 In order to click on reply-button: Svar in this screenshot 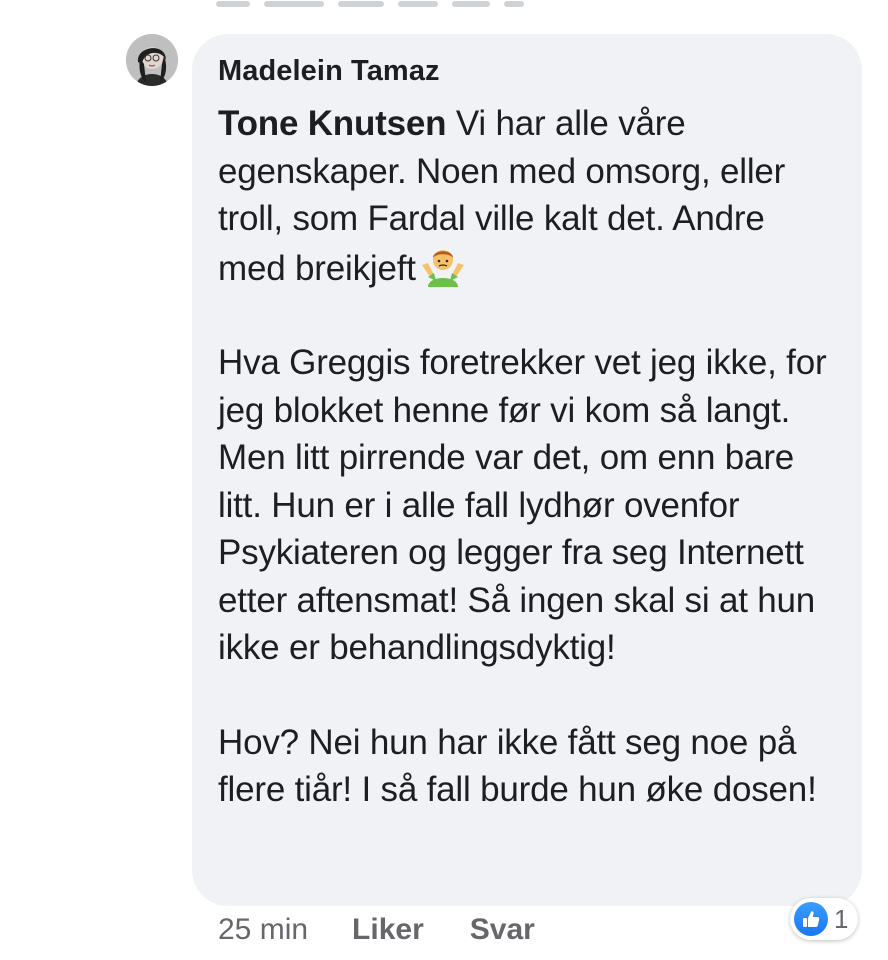, I will do `click(502, 929)`.